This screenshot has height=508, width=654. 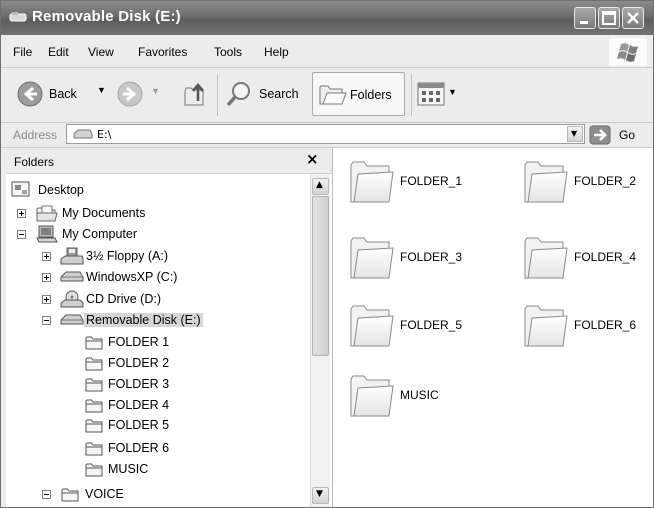 What do you see at coordinates (239, 95) in the screenshot?
I see `search-icon` at bounding box center [239, 95].